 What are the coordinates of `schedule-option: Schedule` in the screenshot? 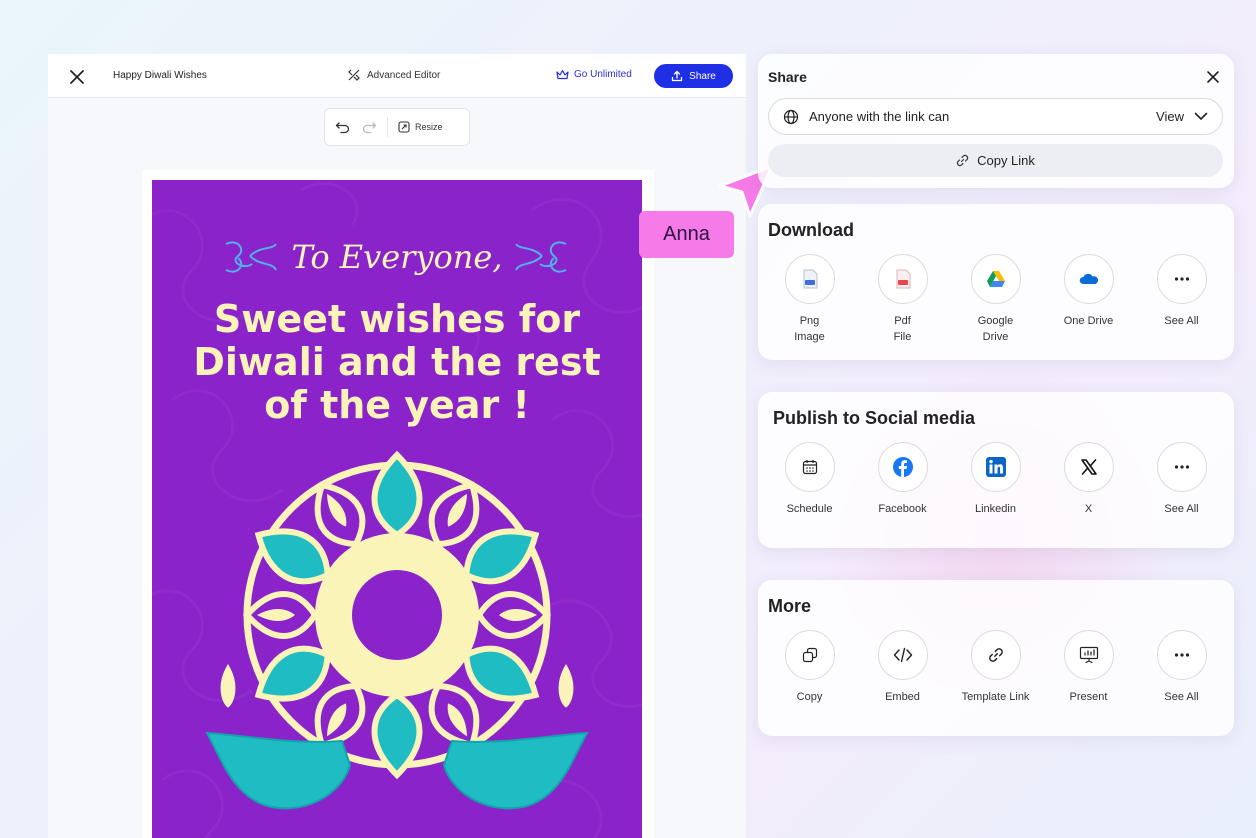 It's located at (809, 479).